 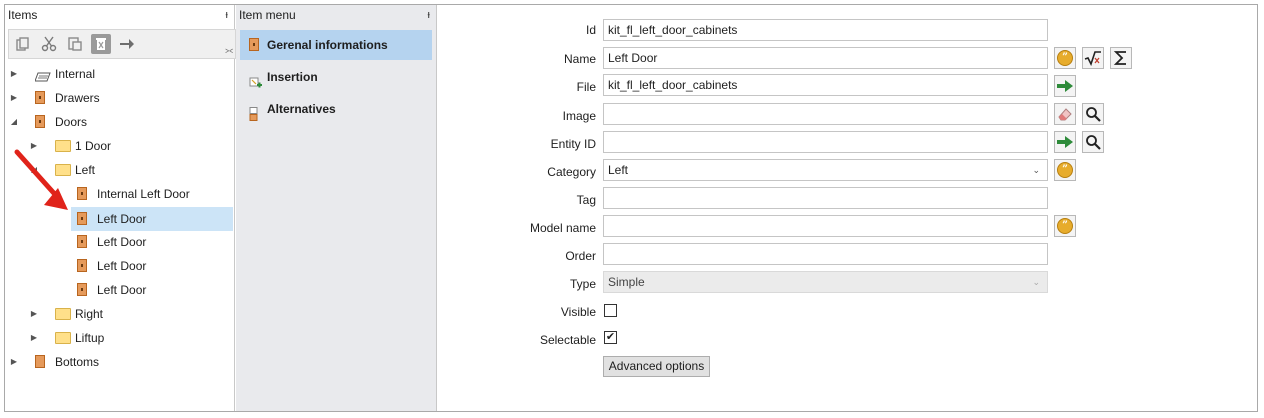 I want to click on id-field: kit_fl_left_door_cabinets, so click(x=825, y=30).